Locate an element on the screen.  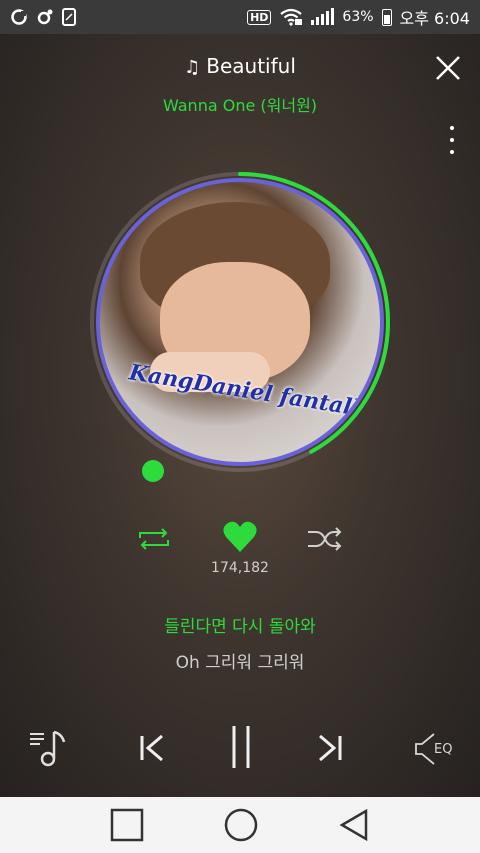
more-options-icon is located at coordinates (452, 140).